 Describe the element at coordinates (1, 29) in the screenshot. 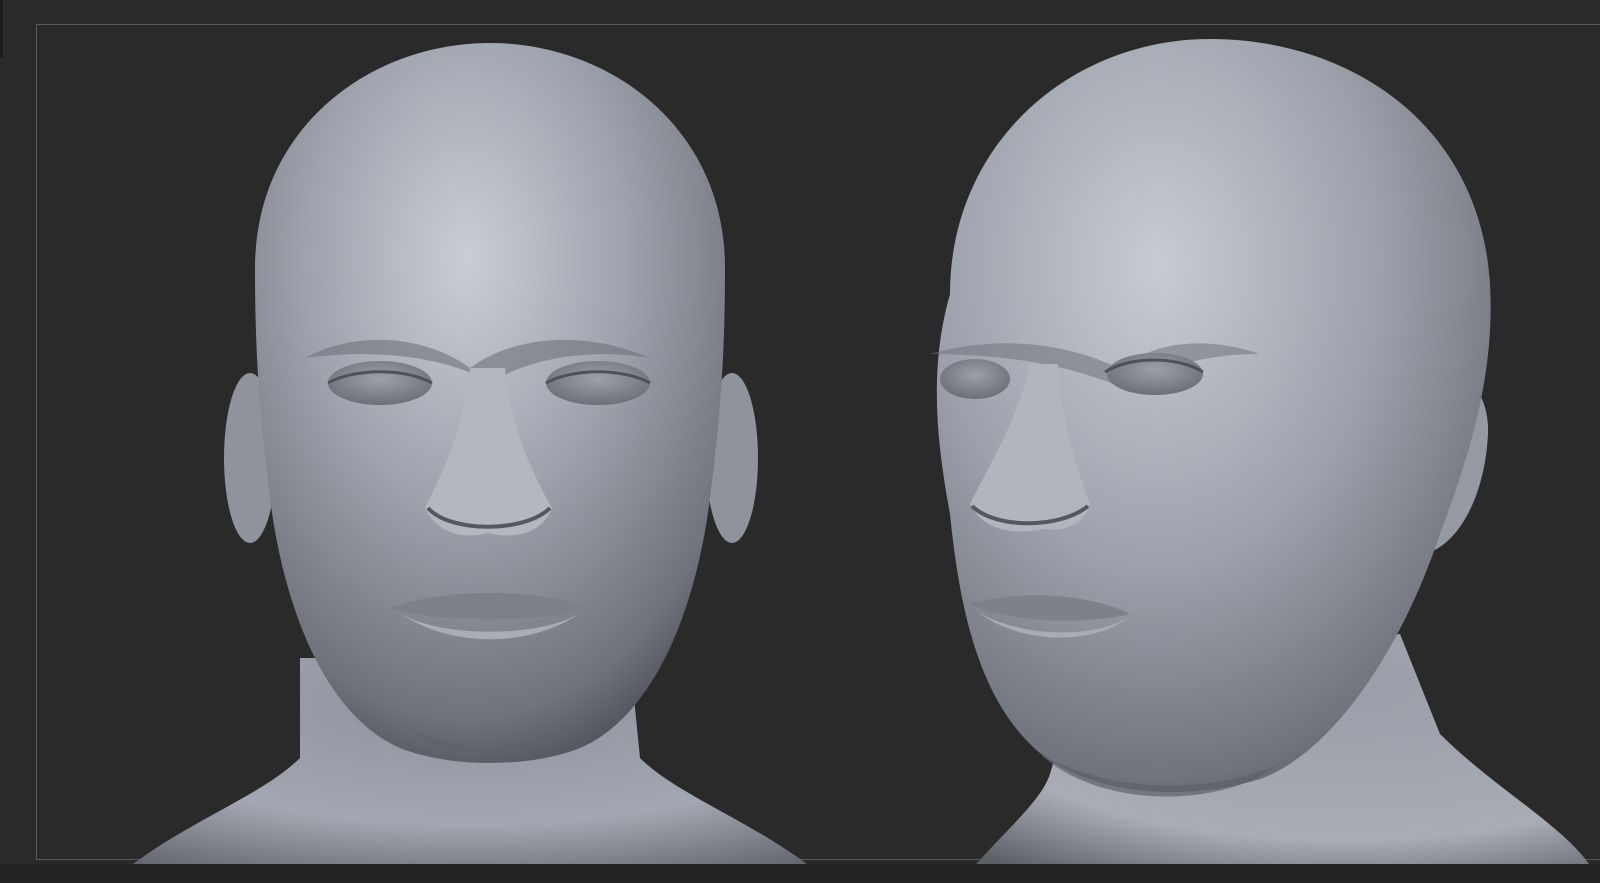

I see `left-panel-edge` at that location.